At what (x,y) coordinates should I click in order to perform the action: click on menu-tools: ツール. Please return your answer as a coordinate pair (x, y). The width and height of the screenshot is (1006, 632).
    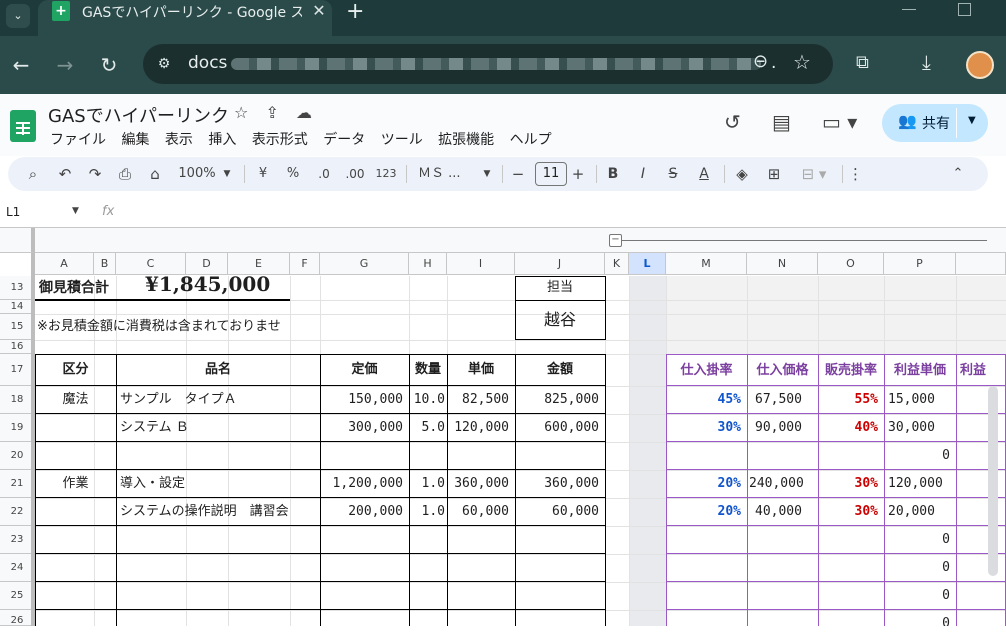
    Looking at the image, I should click on (402, 140).